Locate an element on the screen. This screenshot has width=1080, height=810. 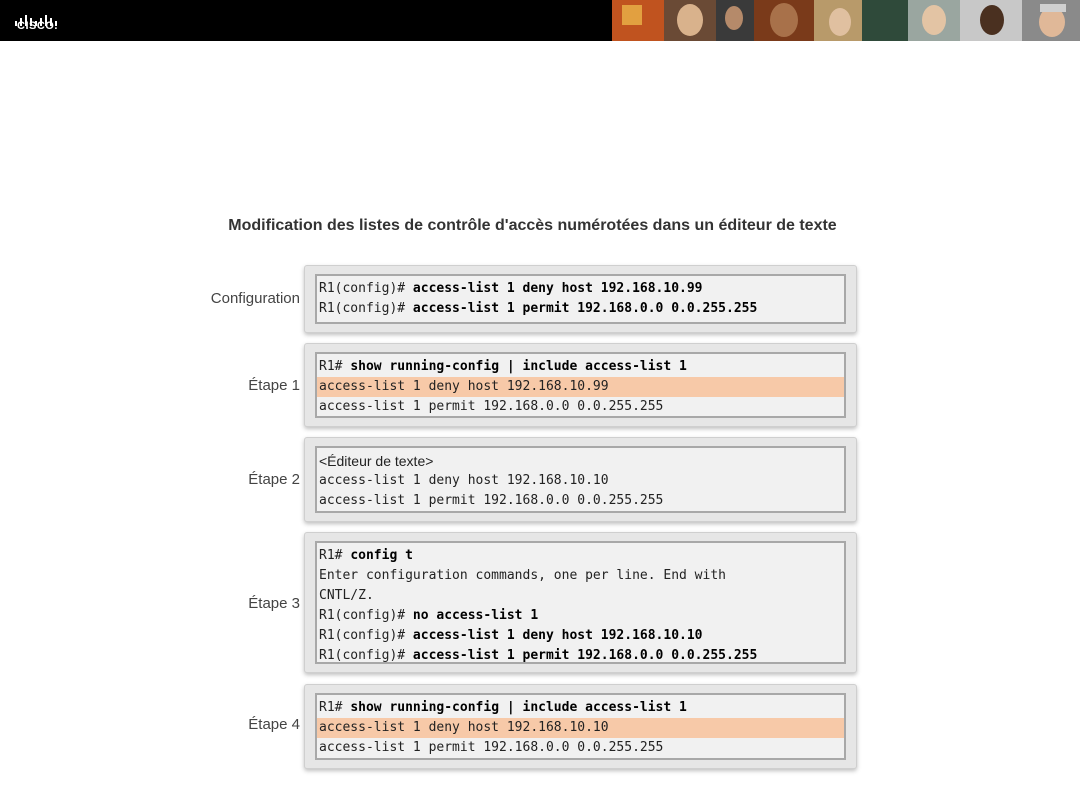
step-1-label: Étape 1 is located at coordinates (274, 385).